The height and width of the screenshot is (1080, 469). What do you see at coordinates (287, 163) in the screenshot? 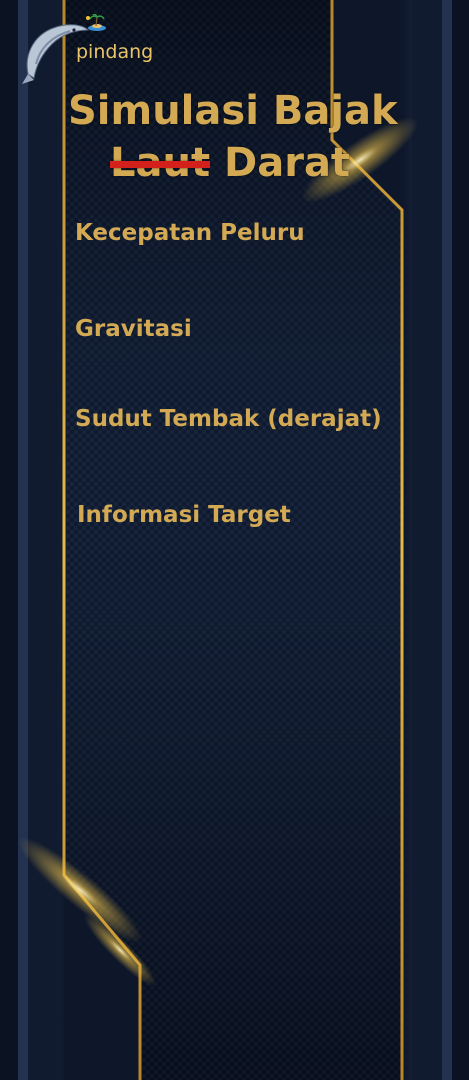
I see `title-word-darat: Darat` at bounding box center [287, 163].